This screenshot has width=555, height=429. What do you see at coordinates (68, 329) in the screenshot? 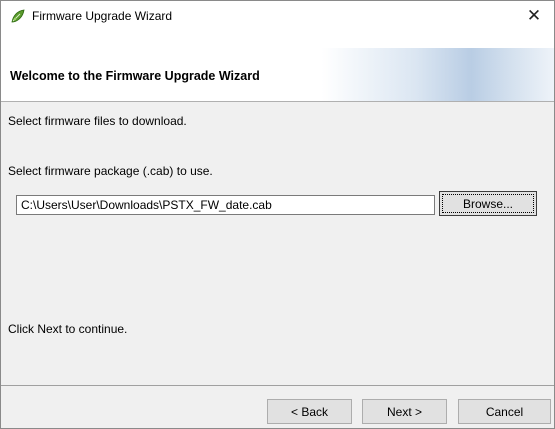
I see `continue-hint: Click Next to continue.` at bounding box center [68, 329].